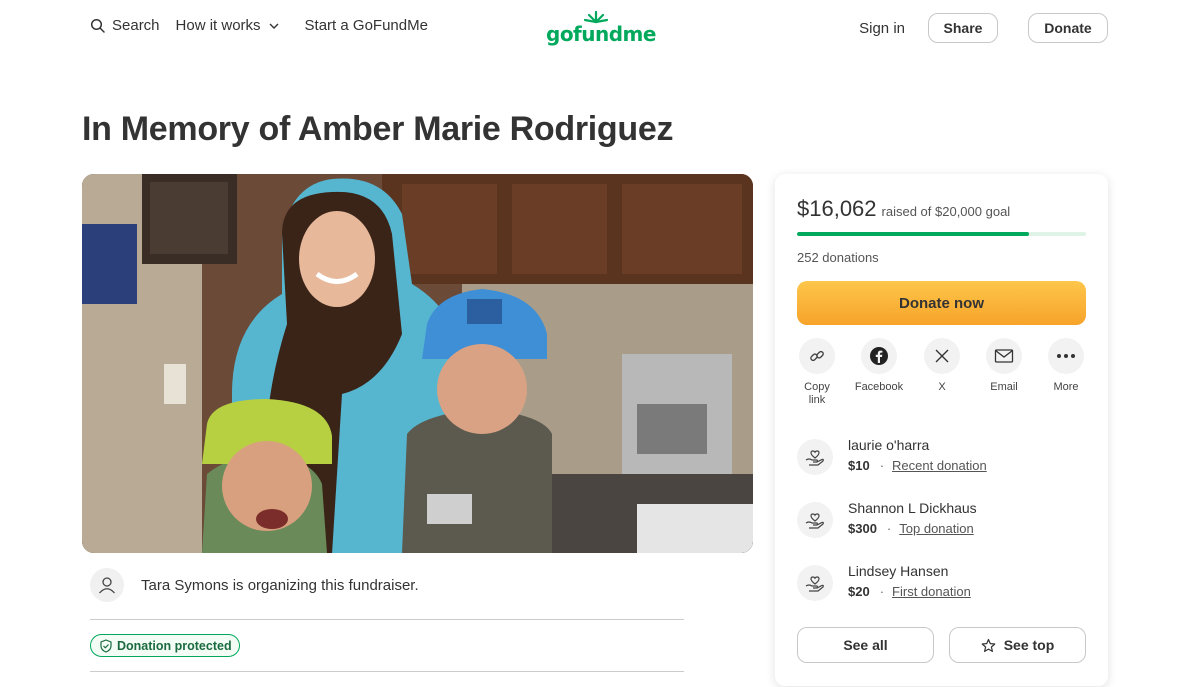 This screenshot has width=1200, height=687. What do you see at coordinates (862, 528) in the screenshot?
I see `donor-amount: $300` at bounding box center [862, 528].